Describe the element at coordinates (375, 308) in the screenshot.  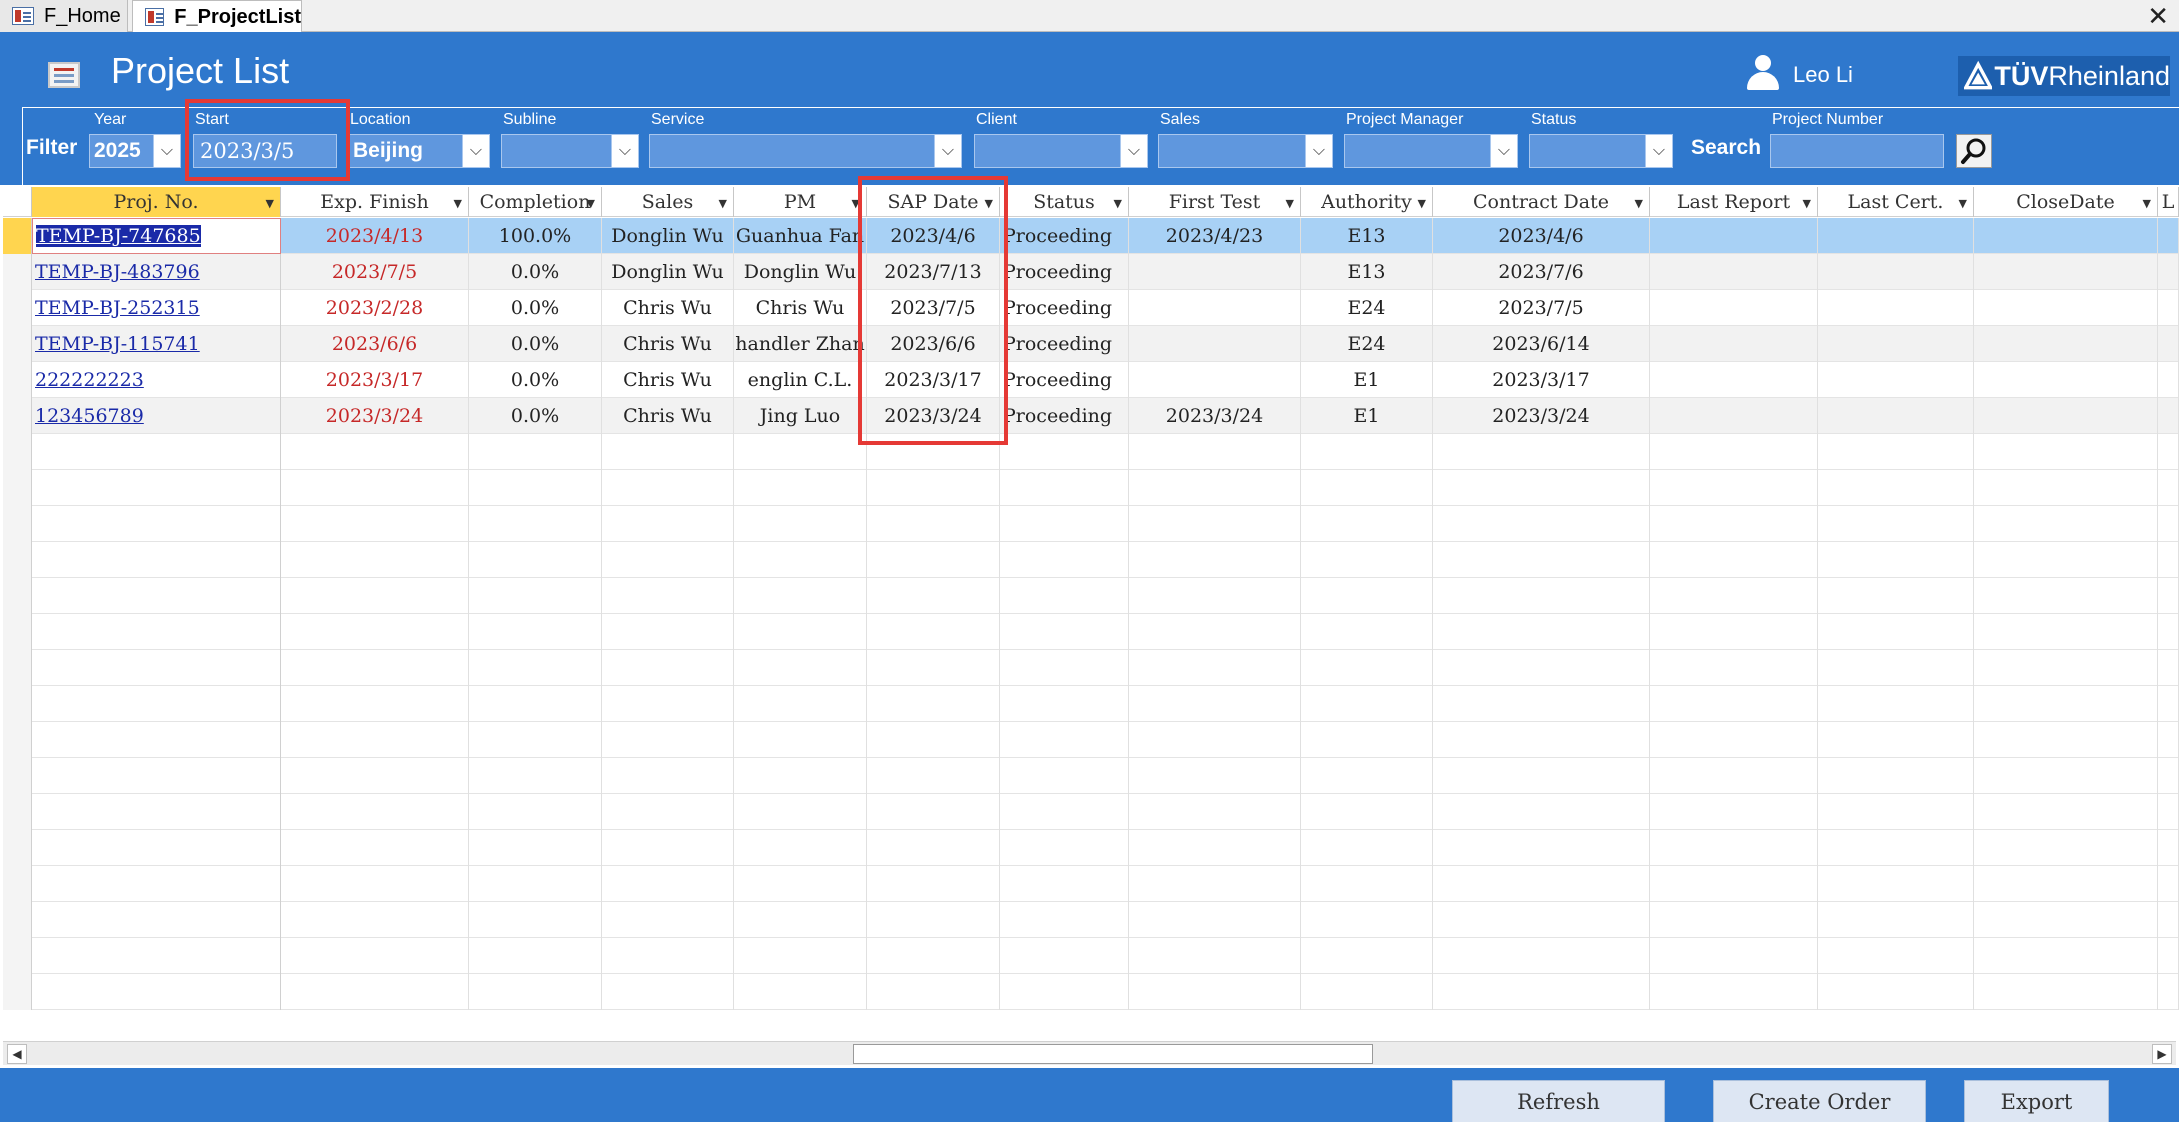
I see `grid-cell: 2023/2/28` at that location.